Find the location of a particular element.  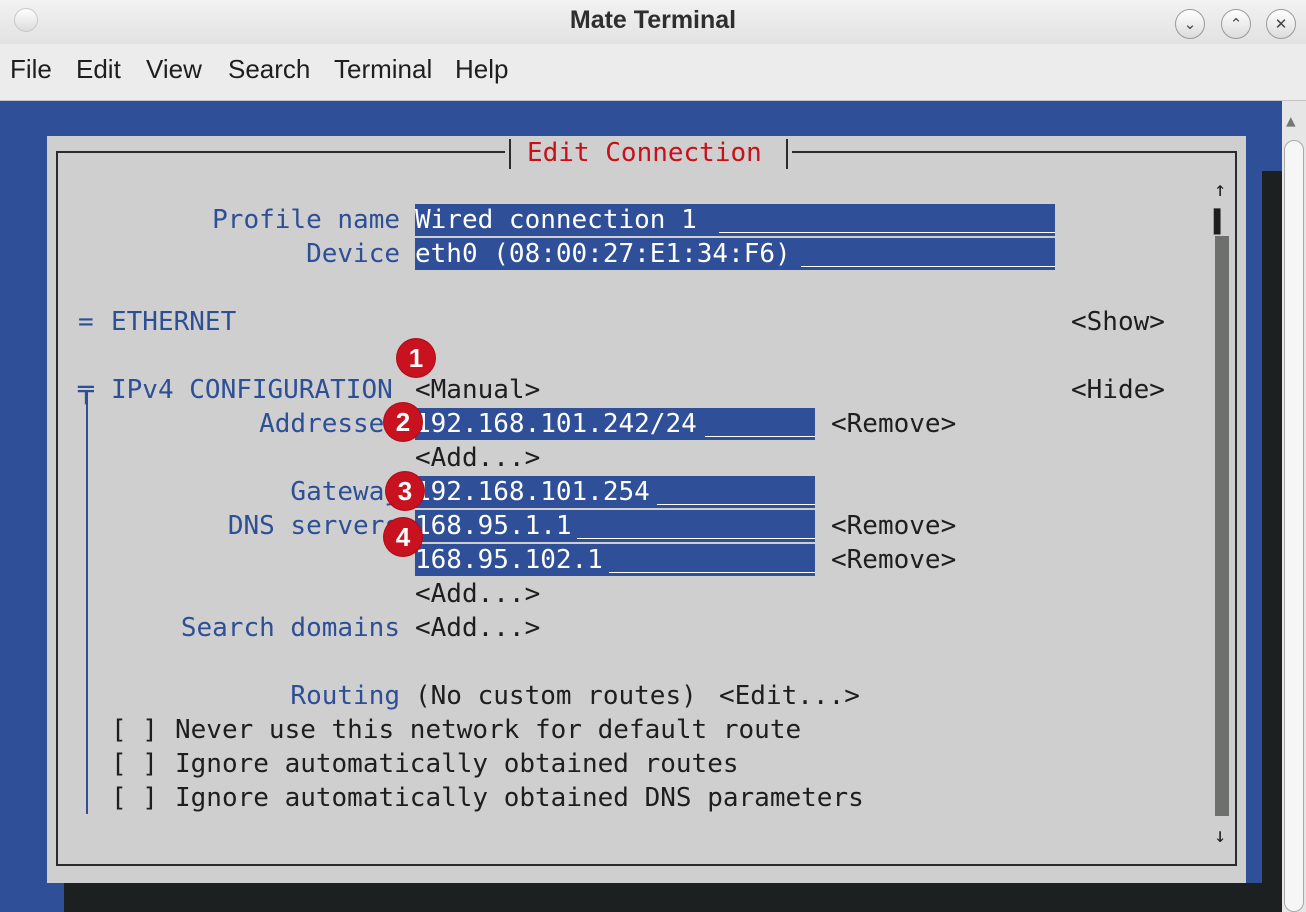

dns-value-1: 168.95.1.1 is located at coordinates (493, 526).